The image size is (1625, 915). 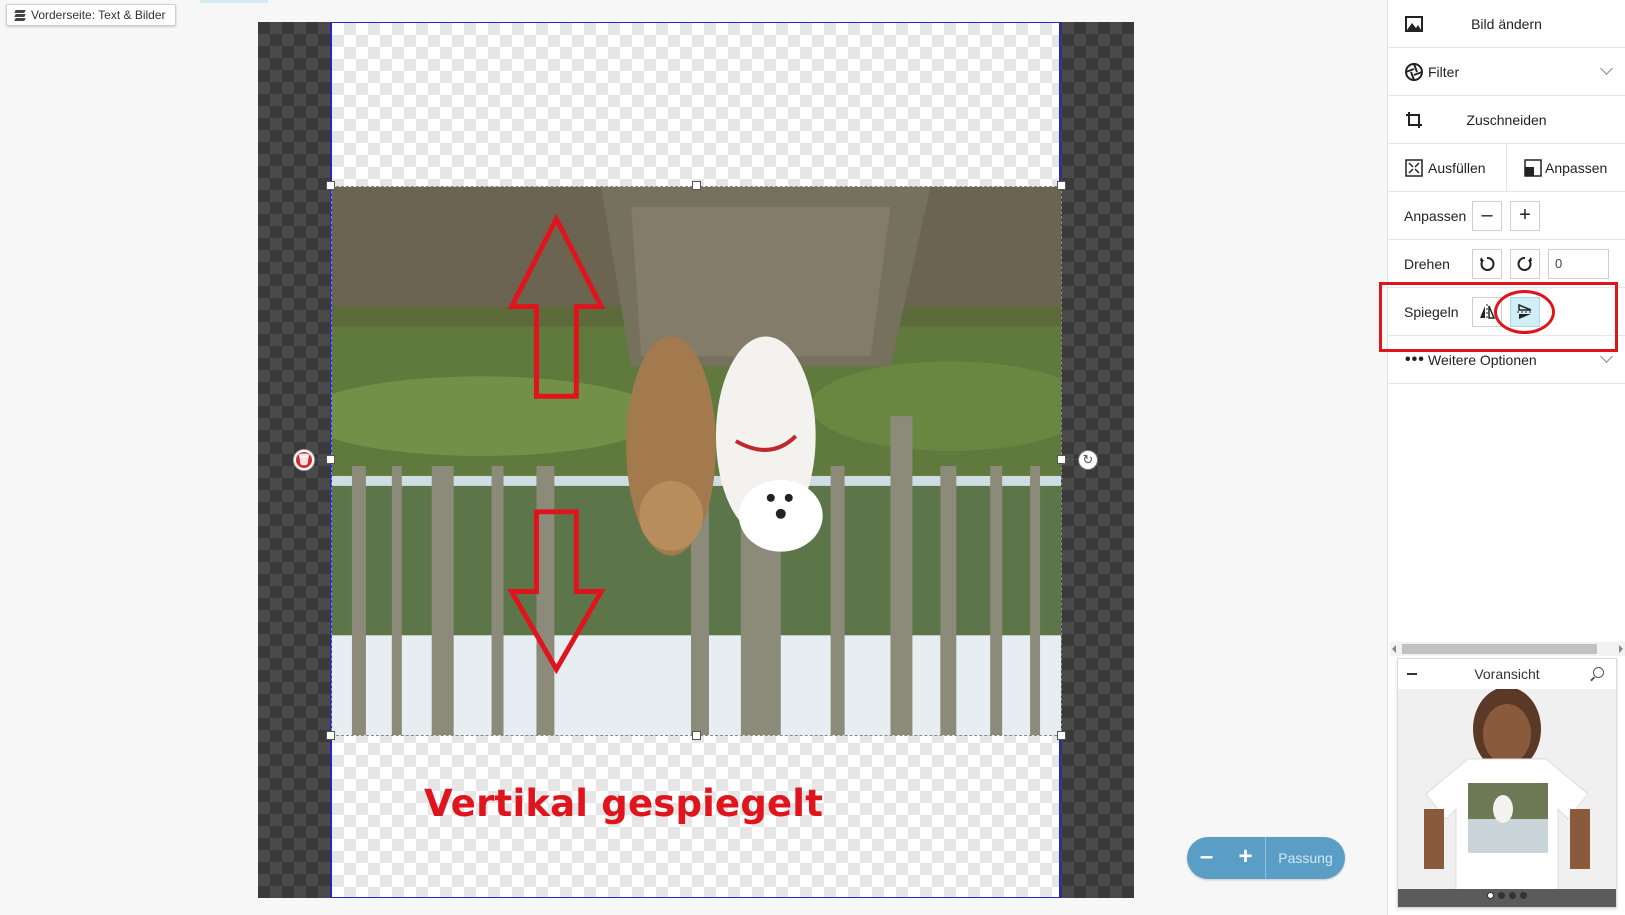 What do you see at coordinates (319, 459) in the screenshot?
I see `delete-connector` at bounding box center [319, 459].